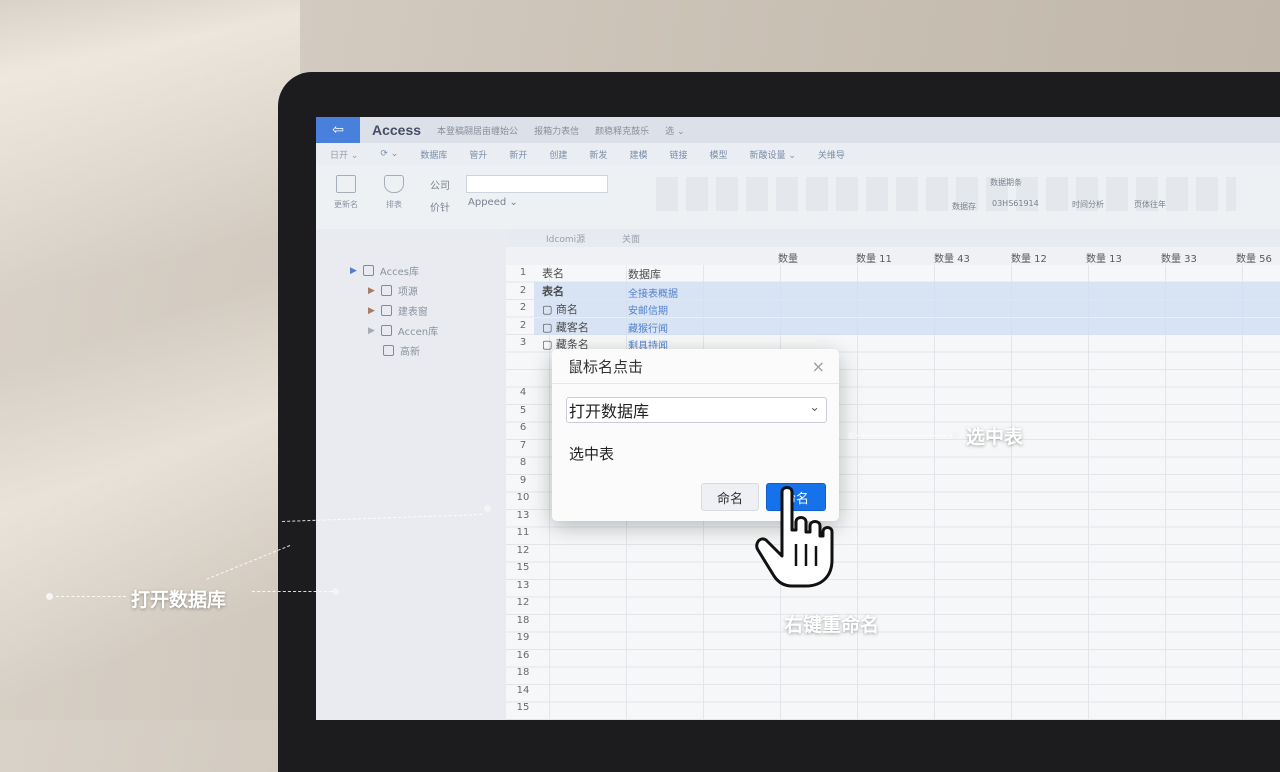 This screenshot has width=1280, height=772. Describe the element at coordinates (631, 238) in the screenshot. I see `sheet-tab: 关面` at that location.